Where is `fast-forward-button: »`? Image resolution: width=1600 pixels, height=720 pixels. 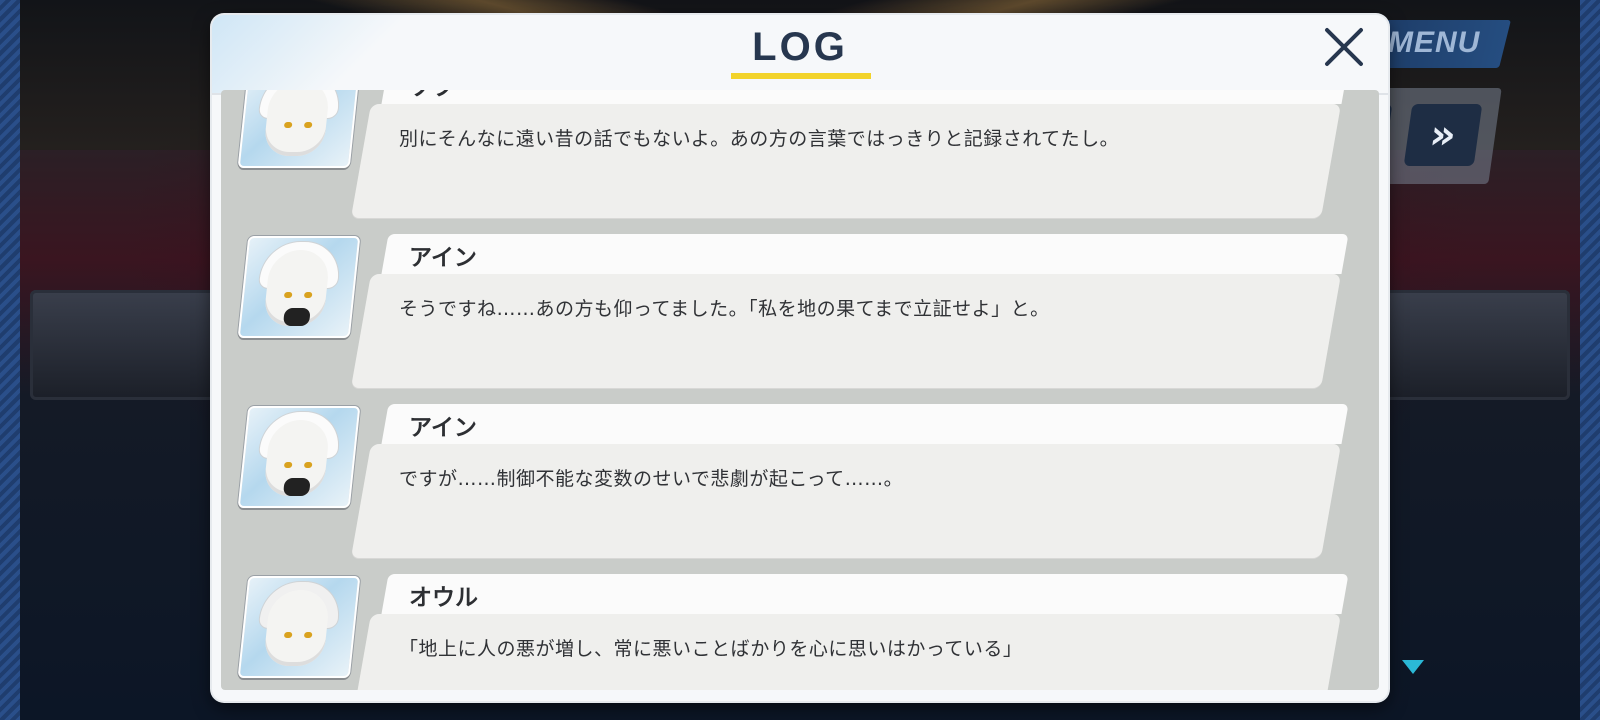 fast-forward-button: » is located at coordinates (1443, 135).